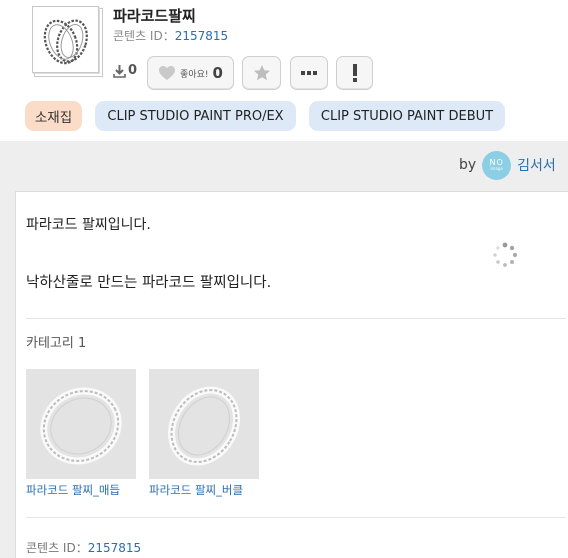  I want to click on ring-sketch-icon, so click(65, 42).